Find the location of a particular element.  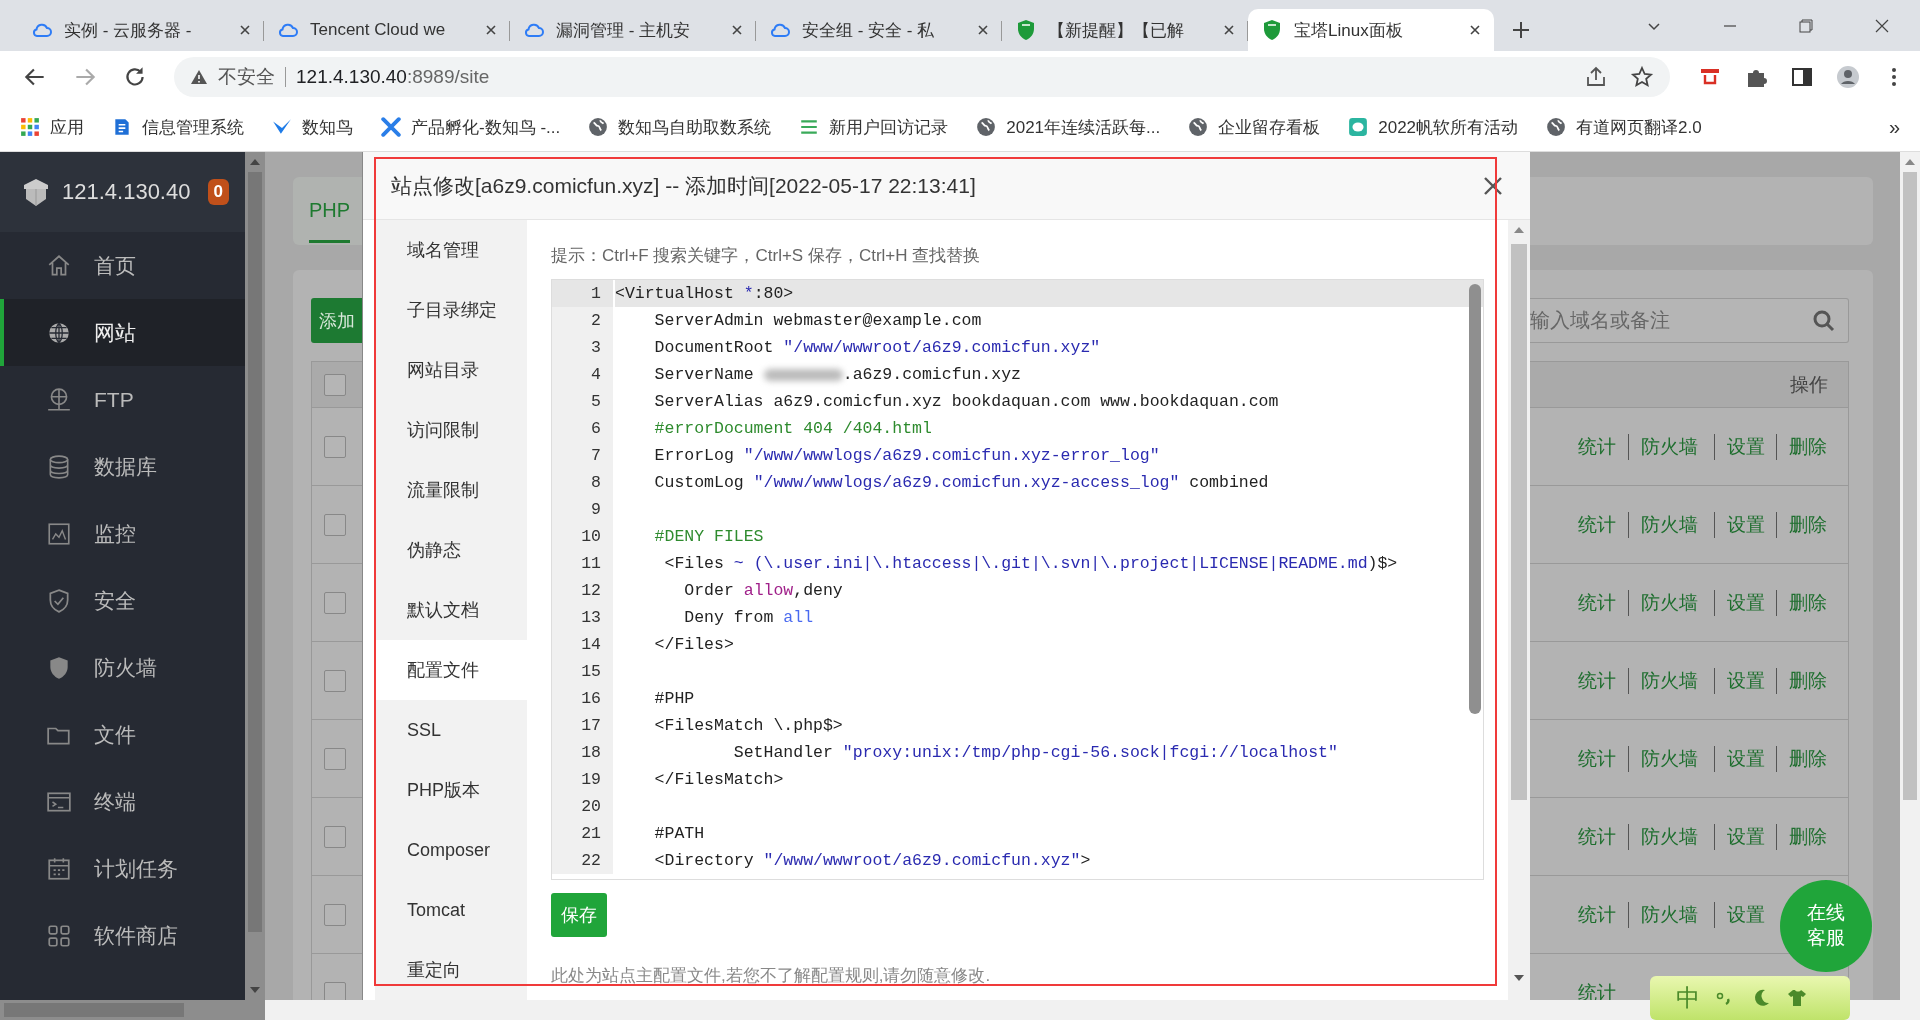

menu-item: Composer is located at coordinates (451, 850).